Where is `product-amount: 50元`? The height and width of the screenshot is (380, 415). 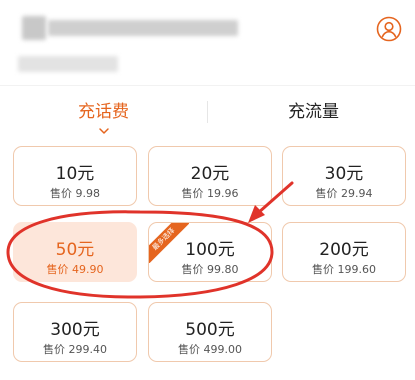
product-amount: 50元 is located at coordinates (75, 250).